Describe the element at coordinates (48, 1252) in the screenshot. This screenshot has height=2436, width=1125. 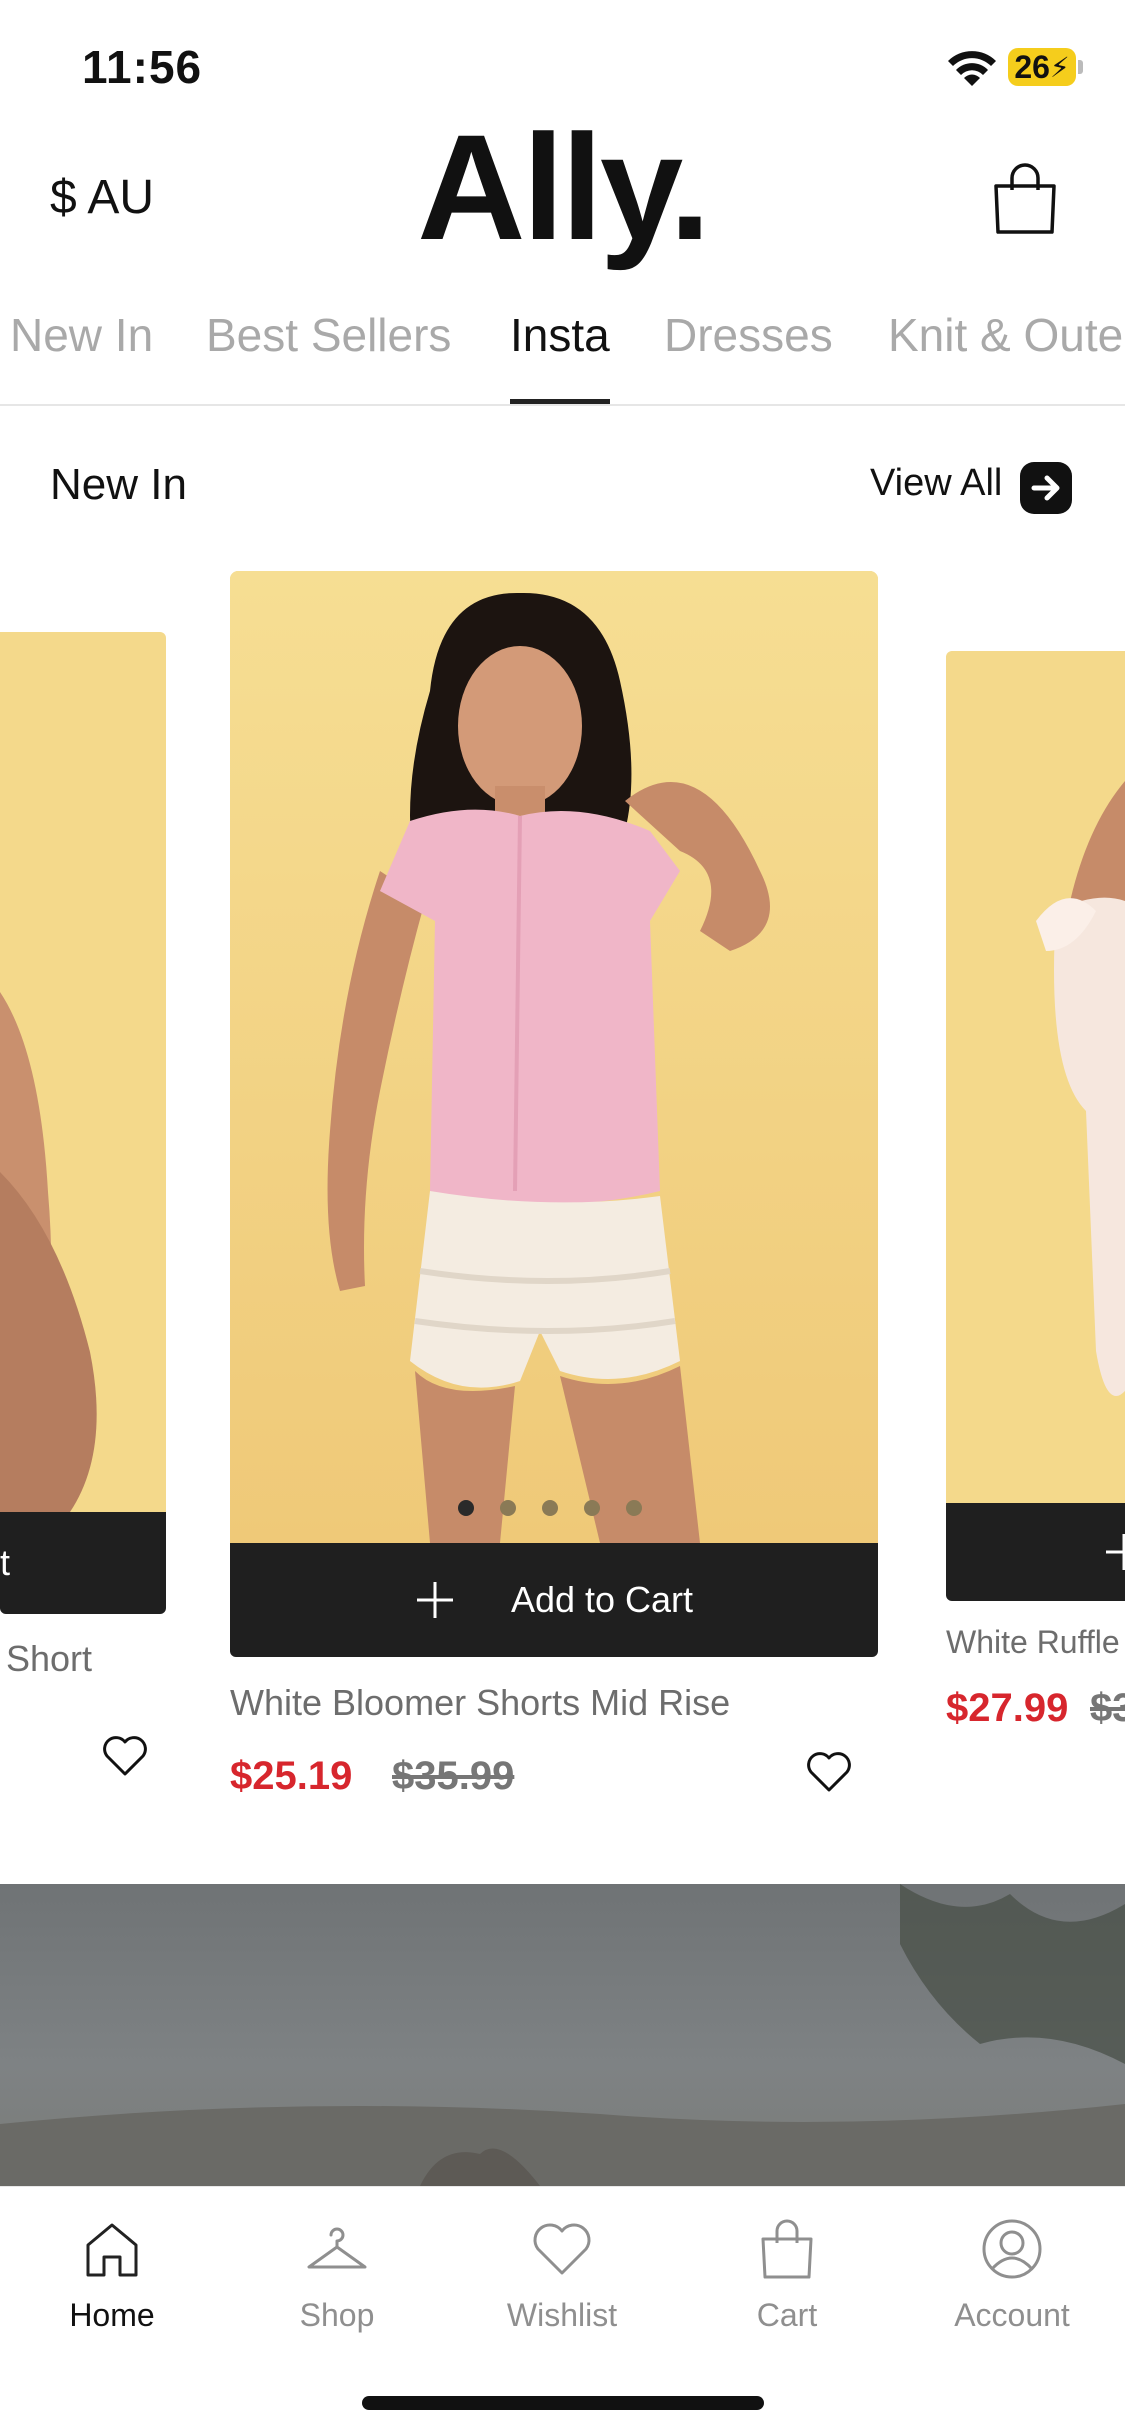
I see `model-photo-left` at that location.